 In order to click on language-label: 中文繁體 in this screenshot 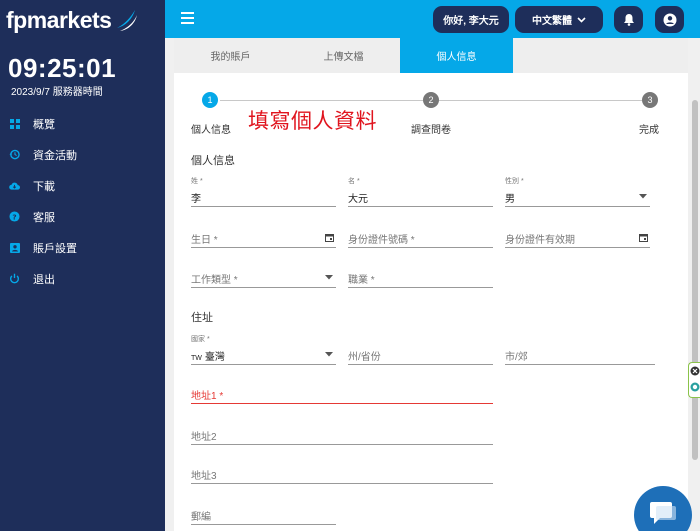, I will do `click(552, 21)`.